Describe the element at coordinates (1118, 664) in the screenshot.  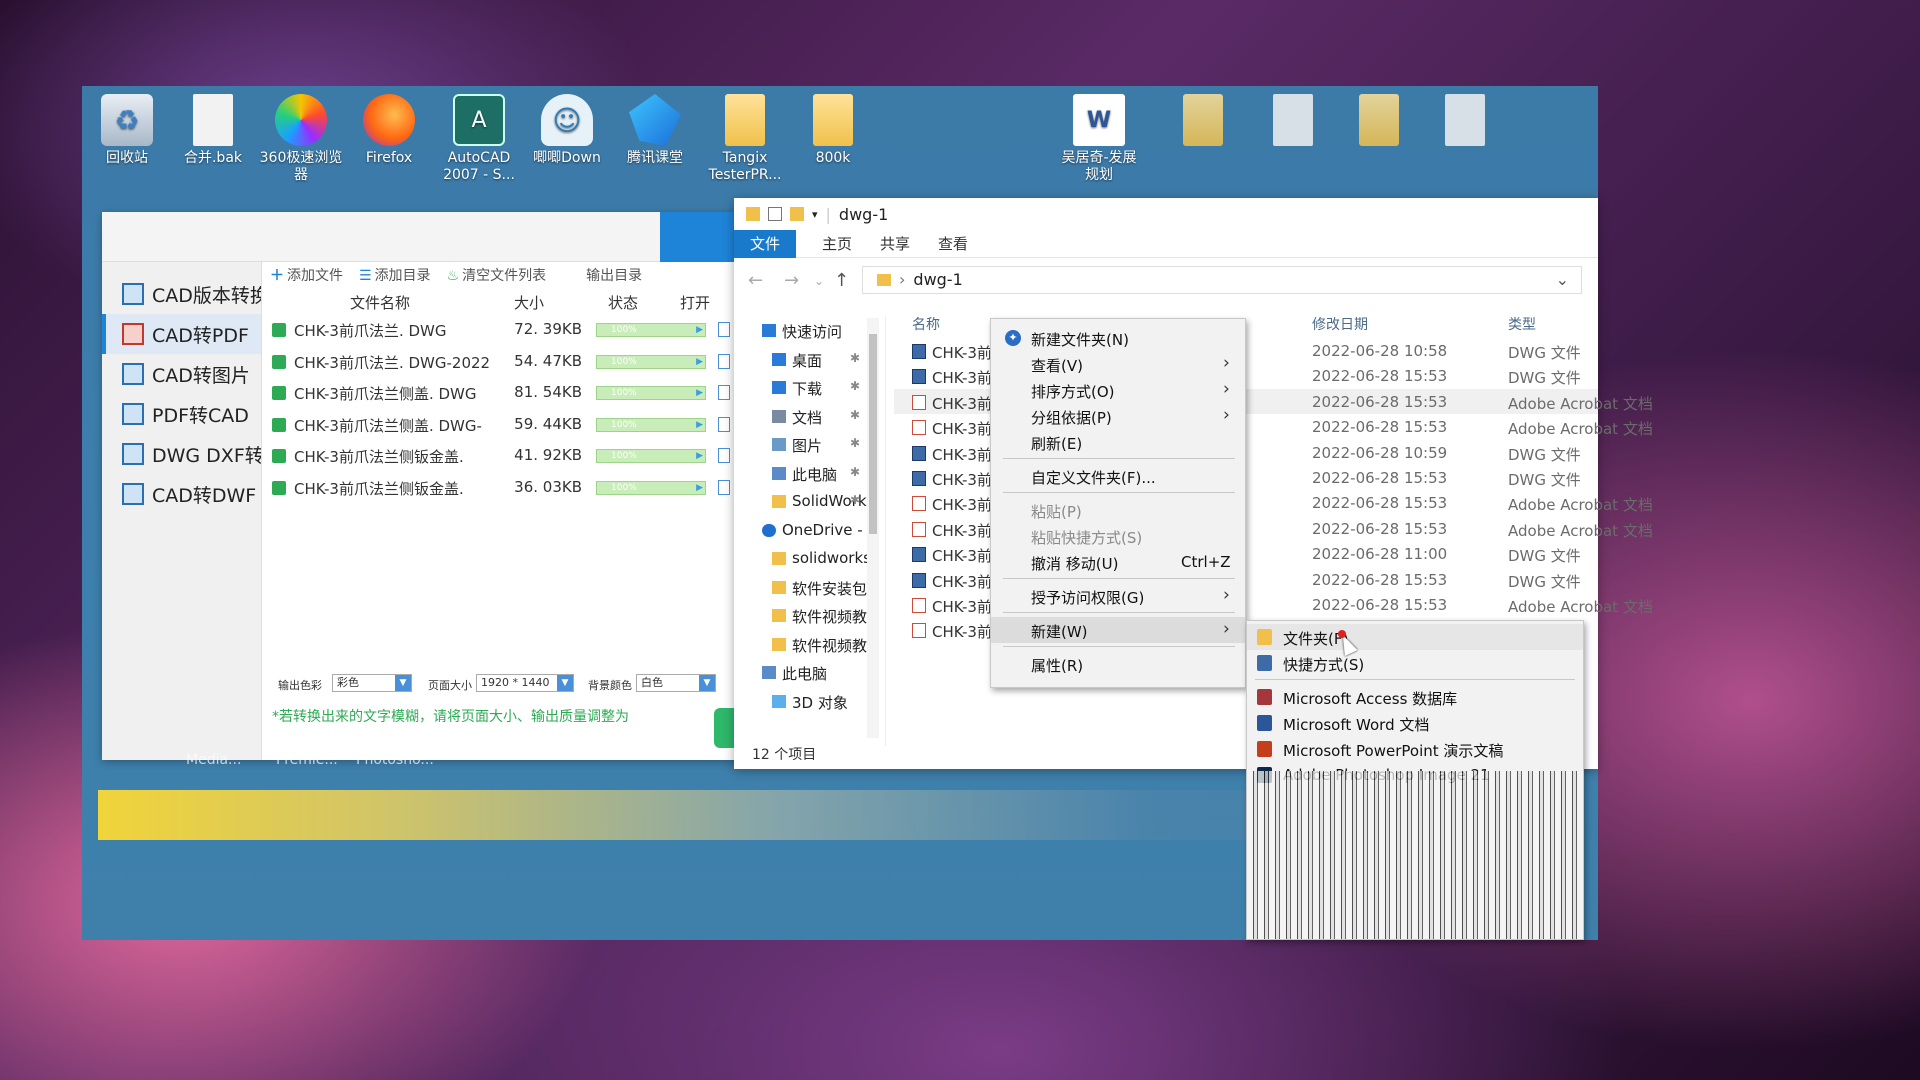
I see `menu-item: 属性(R)` at that location.